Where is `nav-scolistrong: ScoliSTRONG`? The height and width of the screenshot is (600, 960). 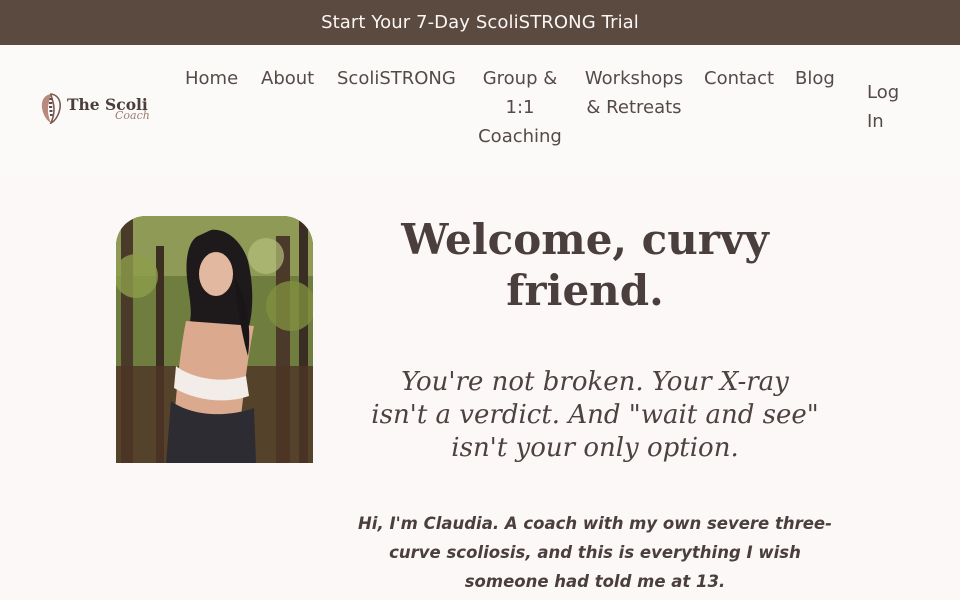 nav-scolistrong: ScoliSTRONG is located at coordinates (396, 78).